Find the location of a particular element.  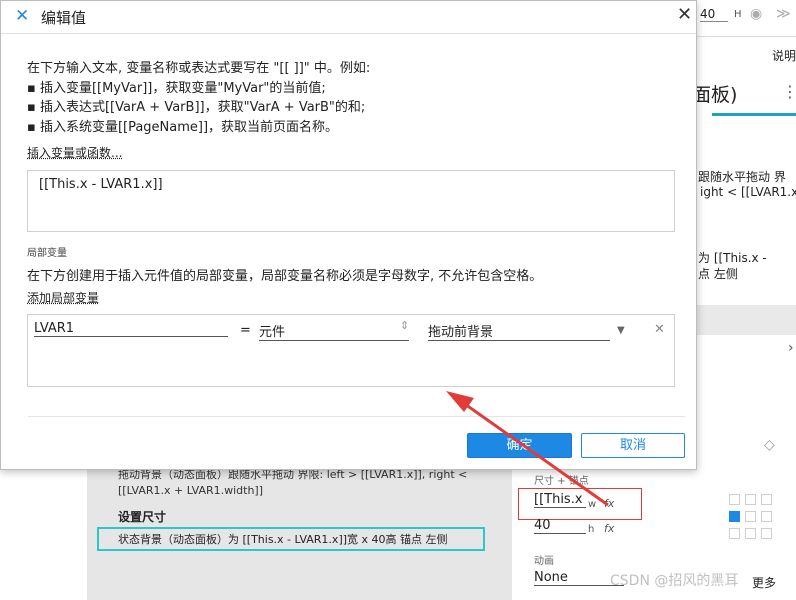

add-local-variable-link: 添加局部变量 is located at coordinates (63, 297).